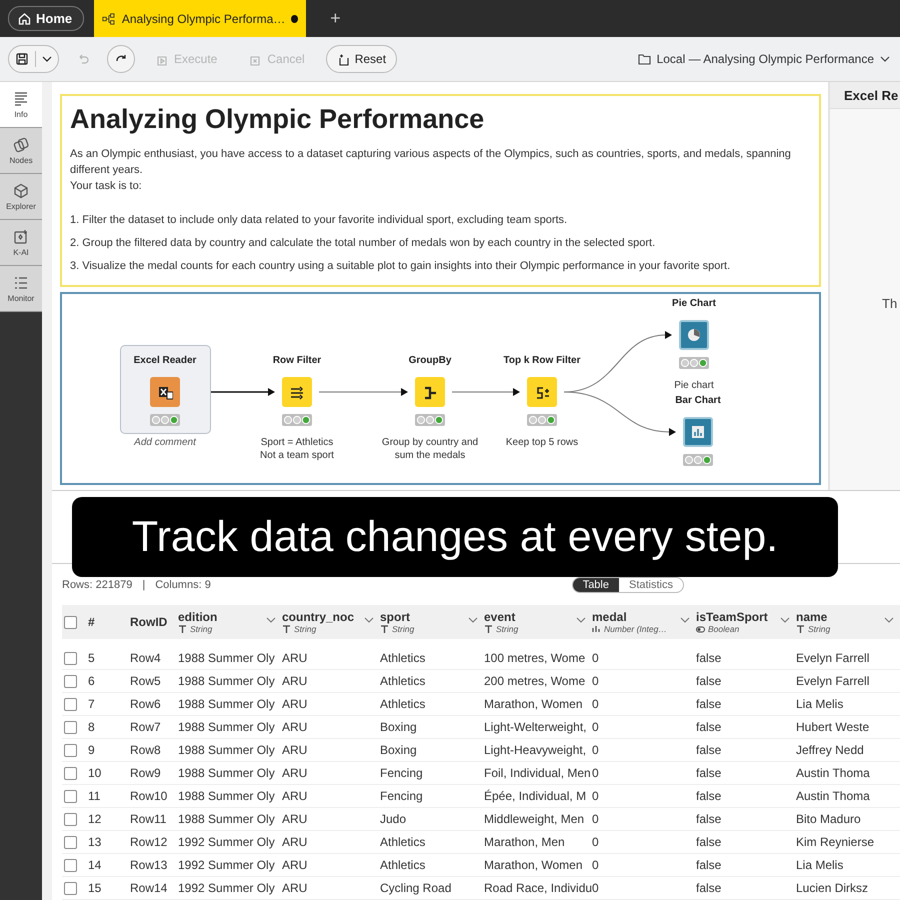 Image resolution: width=900 pixels, height=900 pixels. What do you see at coordinates (534, 865) in the screenshot?
I see `table-cell-text: Marathon, Women` at bounding box center [534, 865].